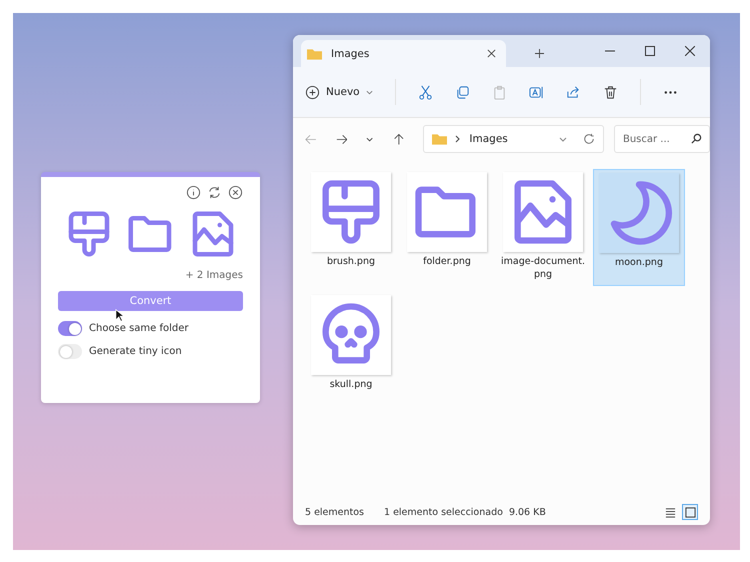 The width and height of the screenshot is (750, 562). I want to click on more-images-label: + 2 Images, so click(213, 275).